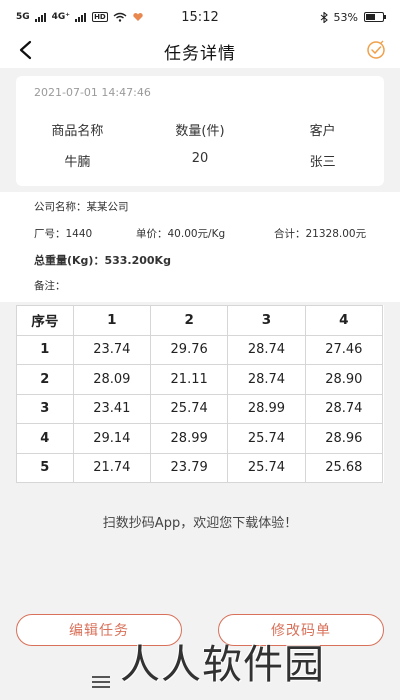  I want to click on product-header-row: 商品名称 数量(件) 客户, so click(200, 129).